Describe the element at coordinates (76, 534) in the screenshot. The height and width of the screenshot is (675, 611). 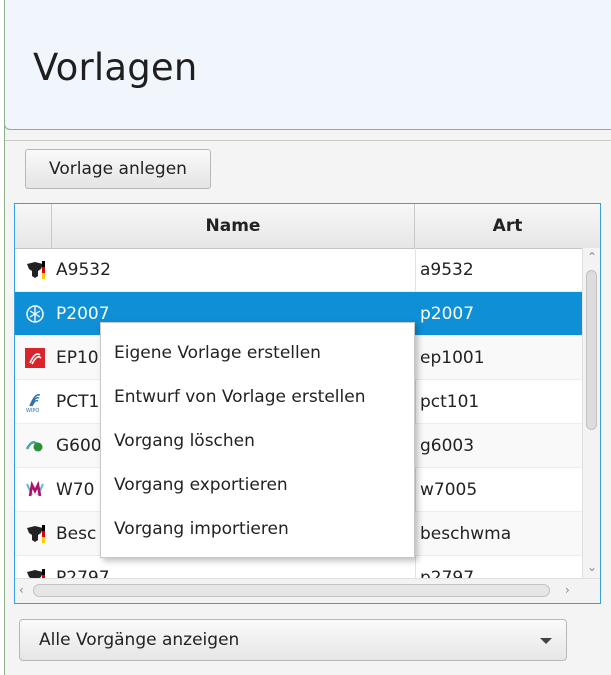
I see `row-name: Besc` at that location.